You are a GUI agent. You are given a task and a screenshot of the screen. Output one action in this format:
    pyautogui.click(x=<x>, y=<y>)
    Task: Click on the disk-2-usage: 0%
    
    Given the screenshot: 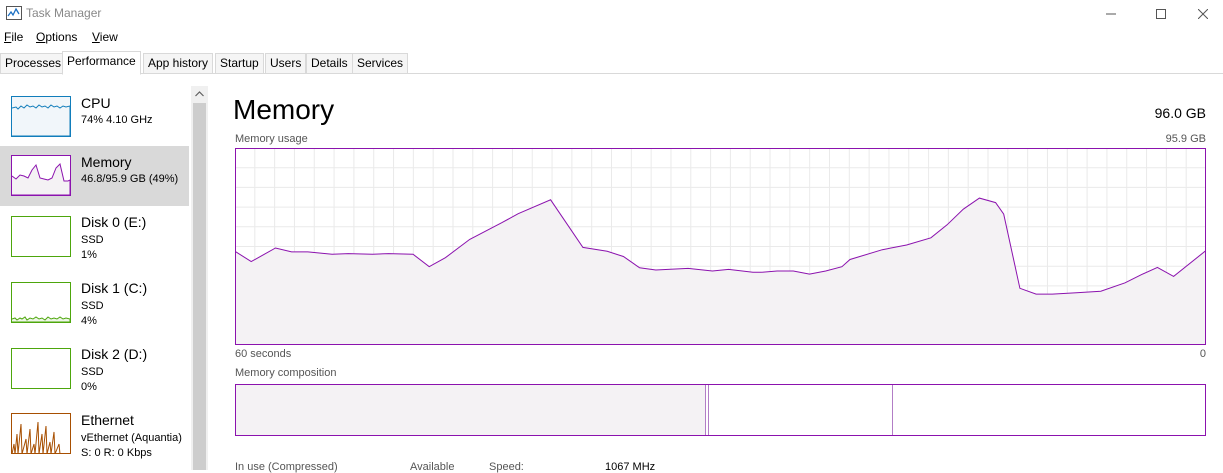 What is the action you would take?
    pyautogui.click(x=89, y=387)
    